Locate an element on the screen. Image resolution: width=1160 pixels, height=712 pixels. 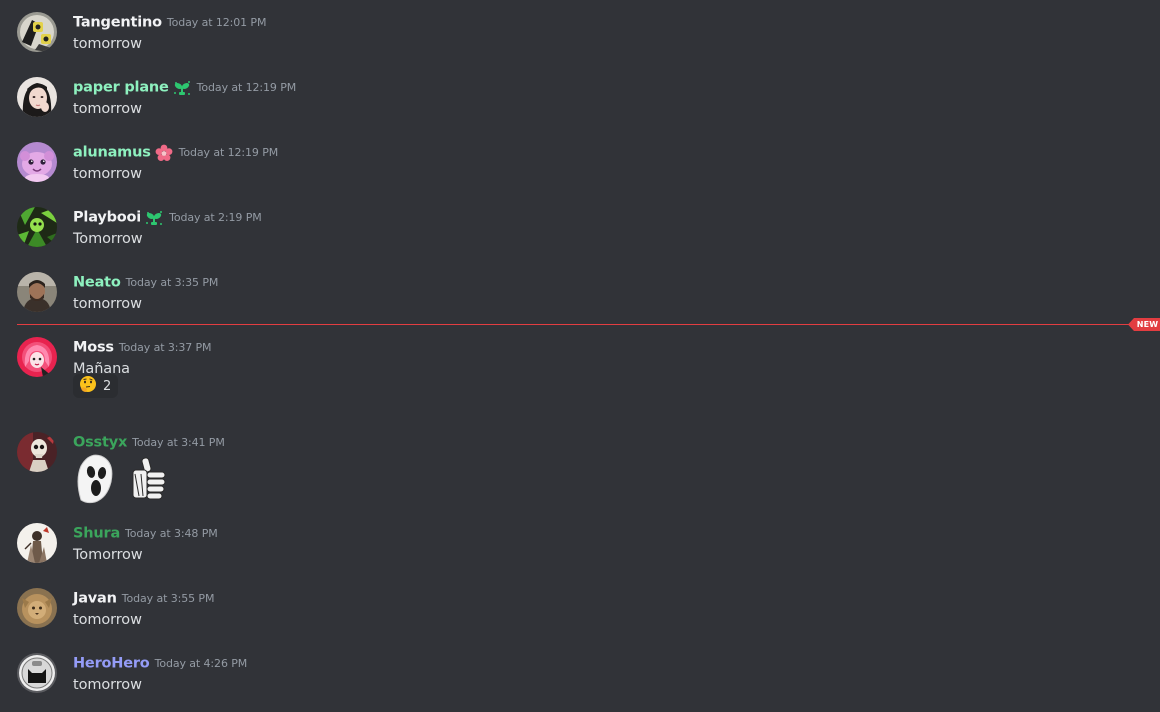
pink-flower-icon is located at coordinates (164, 153).